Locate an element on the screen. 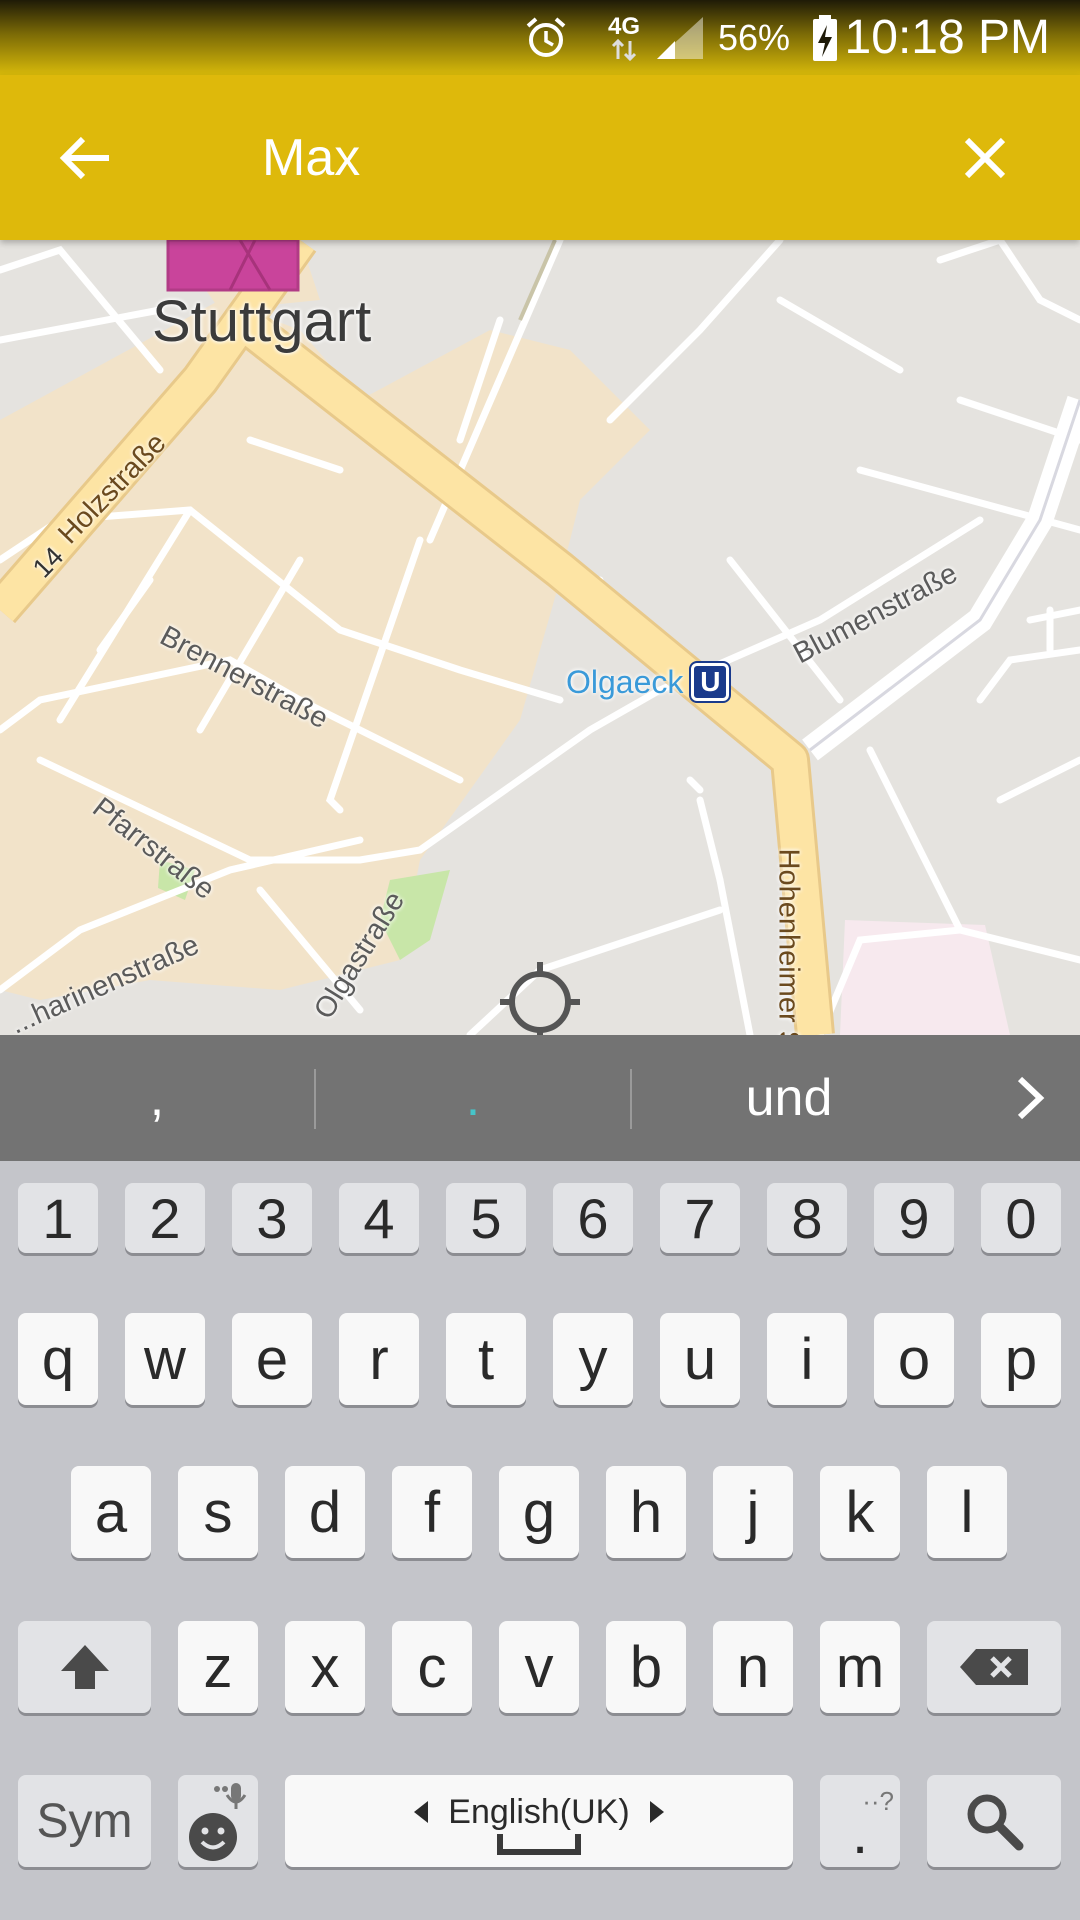 The image size is (1080, 1920). key-y: y is located at coordinates (593, 1359).